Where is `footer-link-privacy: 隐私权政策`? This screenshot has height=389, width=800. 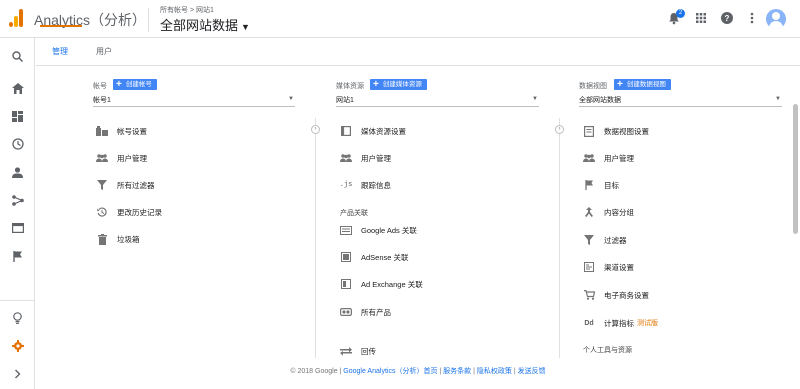 footer-link-privacy: 隐私权政策 is located at coordinates (494, 371).